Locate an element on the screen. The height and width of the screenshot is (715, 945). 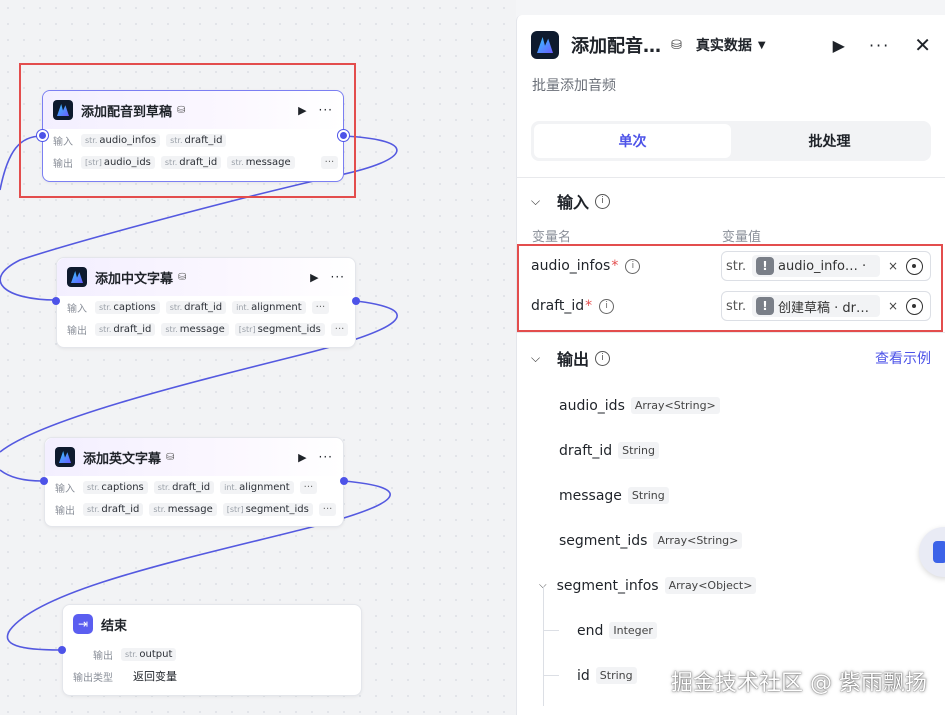
output-type-value: 返回变量 is located at coordinates (155, 676).